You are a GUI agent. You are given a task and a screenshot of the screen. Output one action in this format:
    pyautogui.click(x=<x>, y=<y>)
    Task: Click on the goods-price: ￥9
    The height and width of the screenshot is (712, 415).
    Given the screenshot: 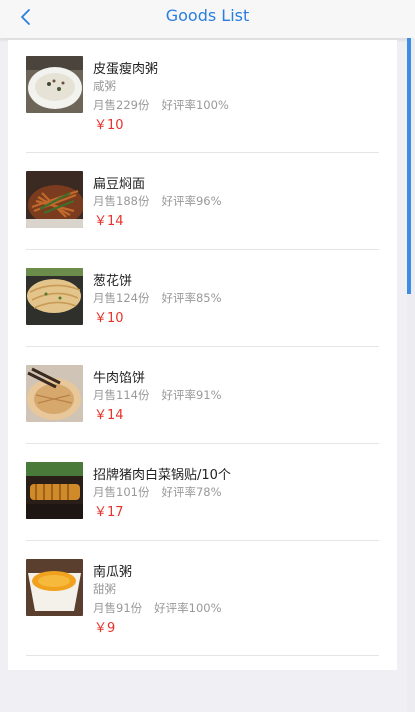 What is the action you would take?
    pyautogui.click(x=105, y=628)
    